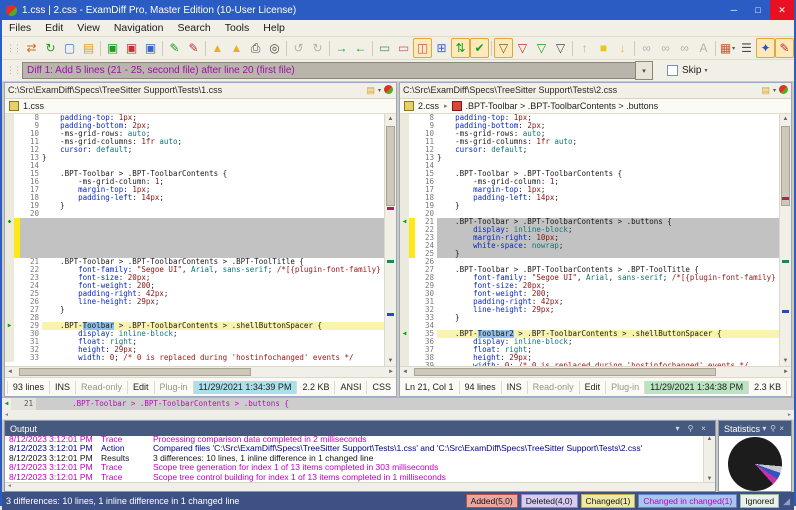 Image resolution: width=796 pixels, height=510 pixels. I want to click on code-line: 14, so click(195, 166).